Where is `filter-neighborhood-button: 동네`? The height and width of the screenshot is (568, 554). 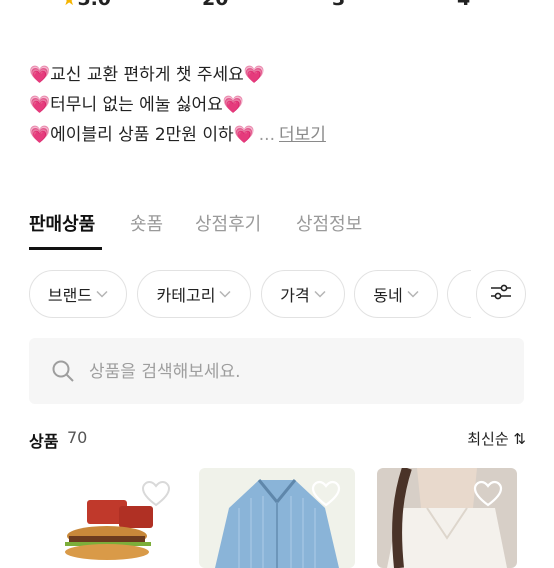
filter-neighborhood-button: 동네 is located at coordinates (396, 294).